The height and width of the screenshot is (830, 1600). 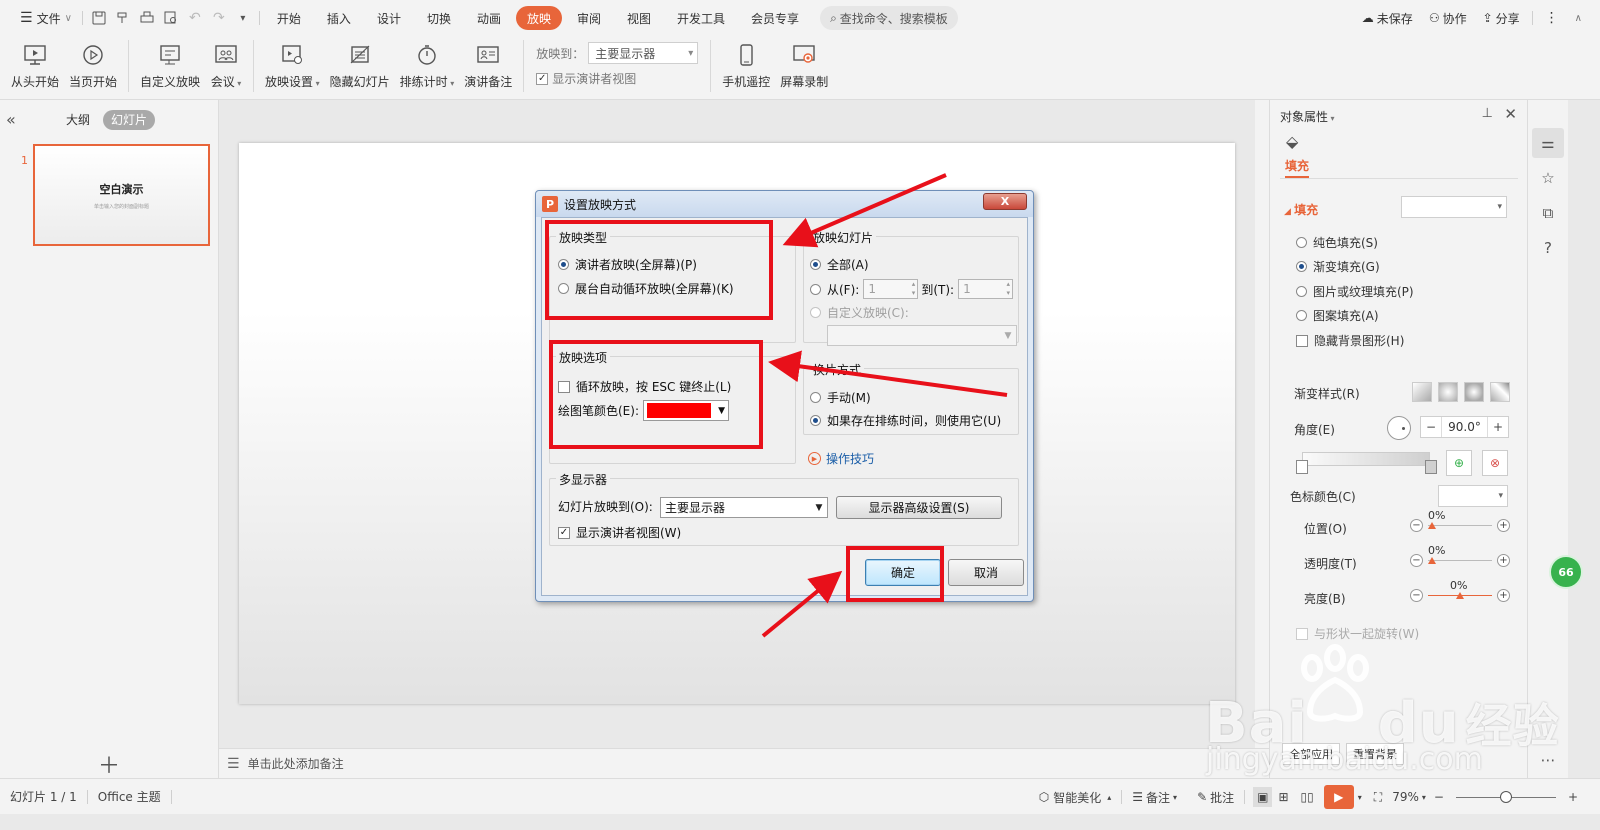 What do you see at coordinates (93, 66) in the screenshot?
I see `from-current-button: 当页开始` at bounding box center [93, 66].